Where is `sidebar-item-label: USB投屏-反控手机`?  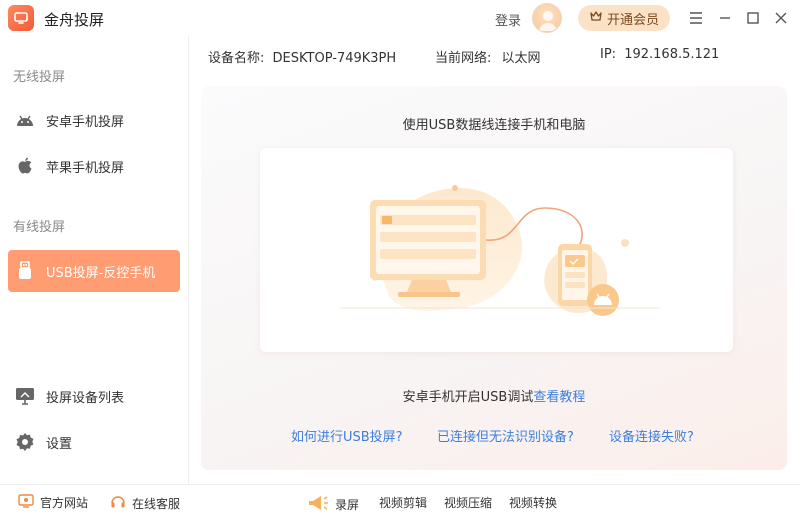
sidebar-item-label: USB投屏-反控手机 is located at coordinates (101, 273).